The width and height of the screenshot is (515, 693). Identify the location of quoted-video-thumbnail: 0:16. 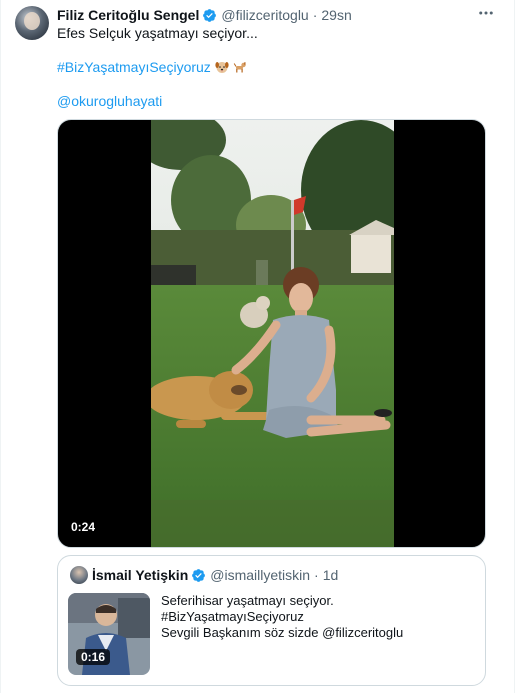
(109, 634).